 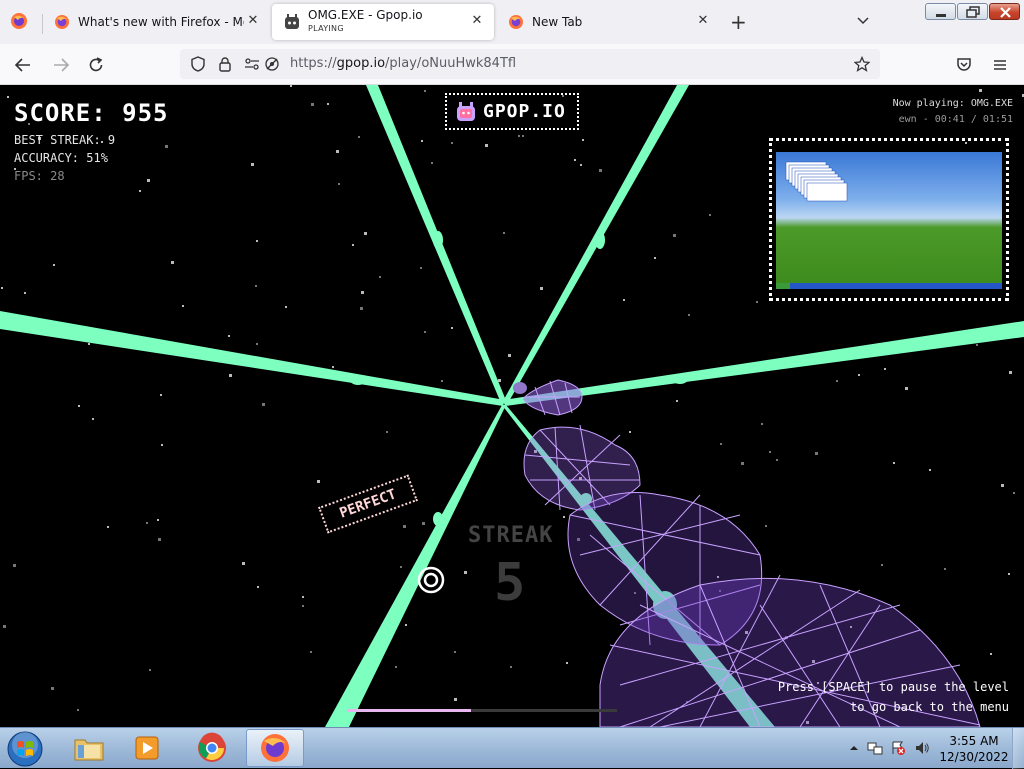 I want to click on taskbar-firefox, so click(x=275, y=748).